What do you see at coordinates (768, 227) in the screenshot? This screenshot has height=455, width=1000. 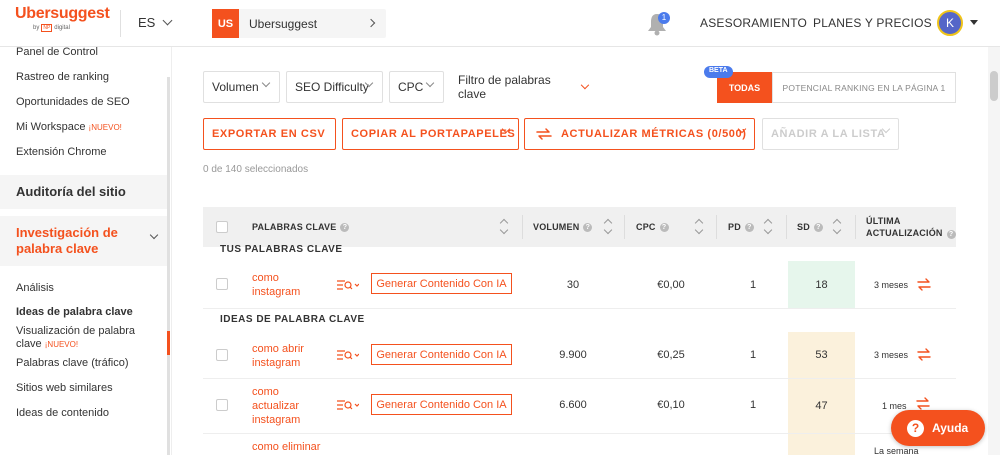 I see `sort-pd-icon` at bounding box center [768, 227].